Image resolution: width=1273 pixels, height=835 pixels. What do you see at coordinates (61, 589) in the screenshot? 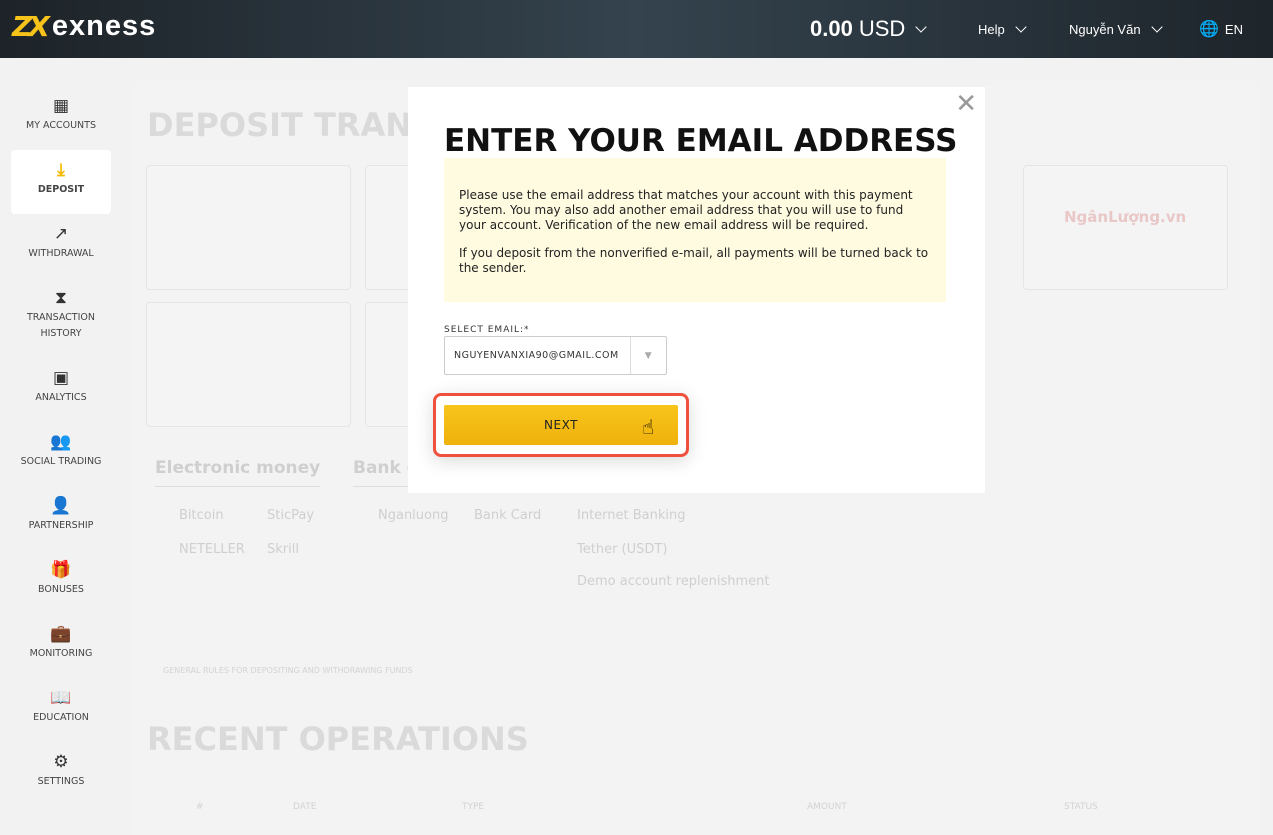
I see `sidebar-item-label: BONUSES` at bounding box center [61, 589].